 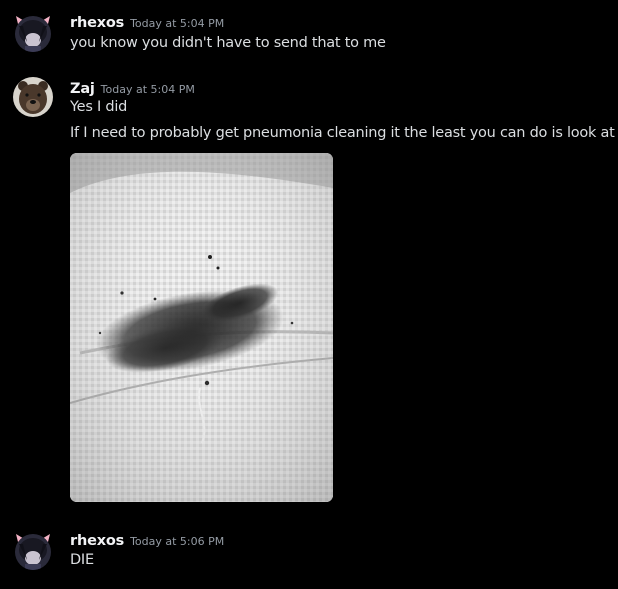 What do you see at coordinates (177, 541) in the screenshot?
I see `timestamp: Today at 5:06 PM` at bounding box center [177, 541].